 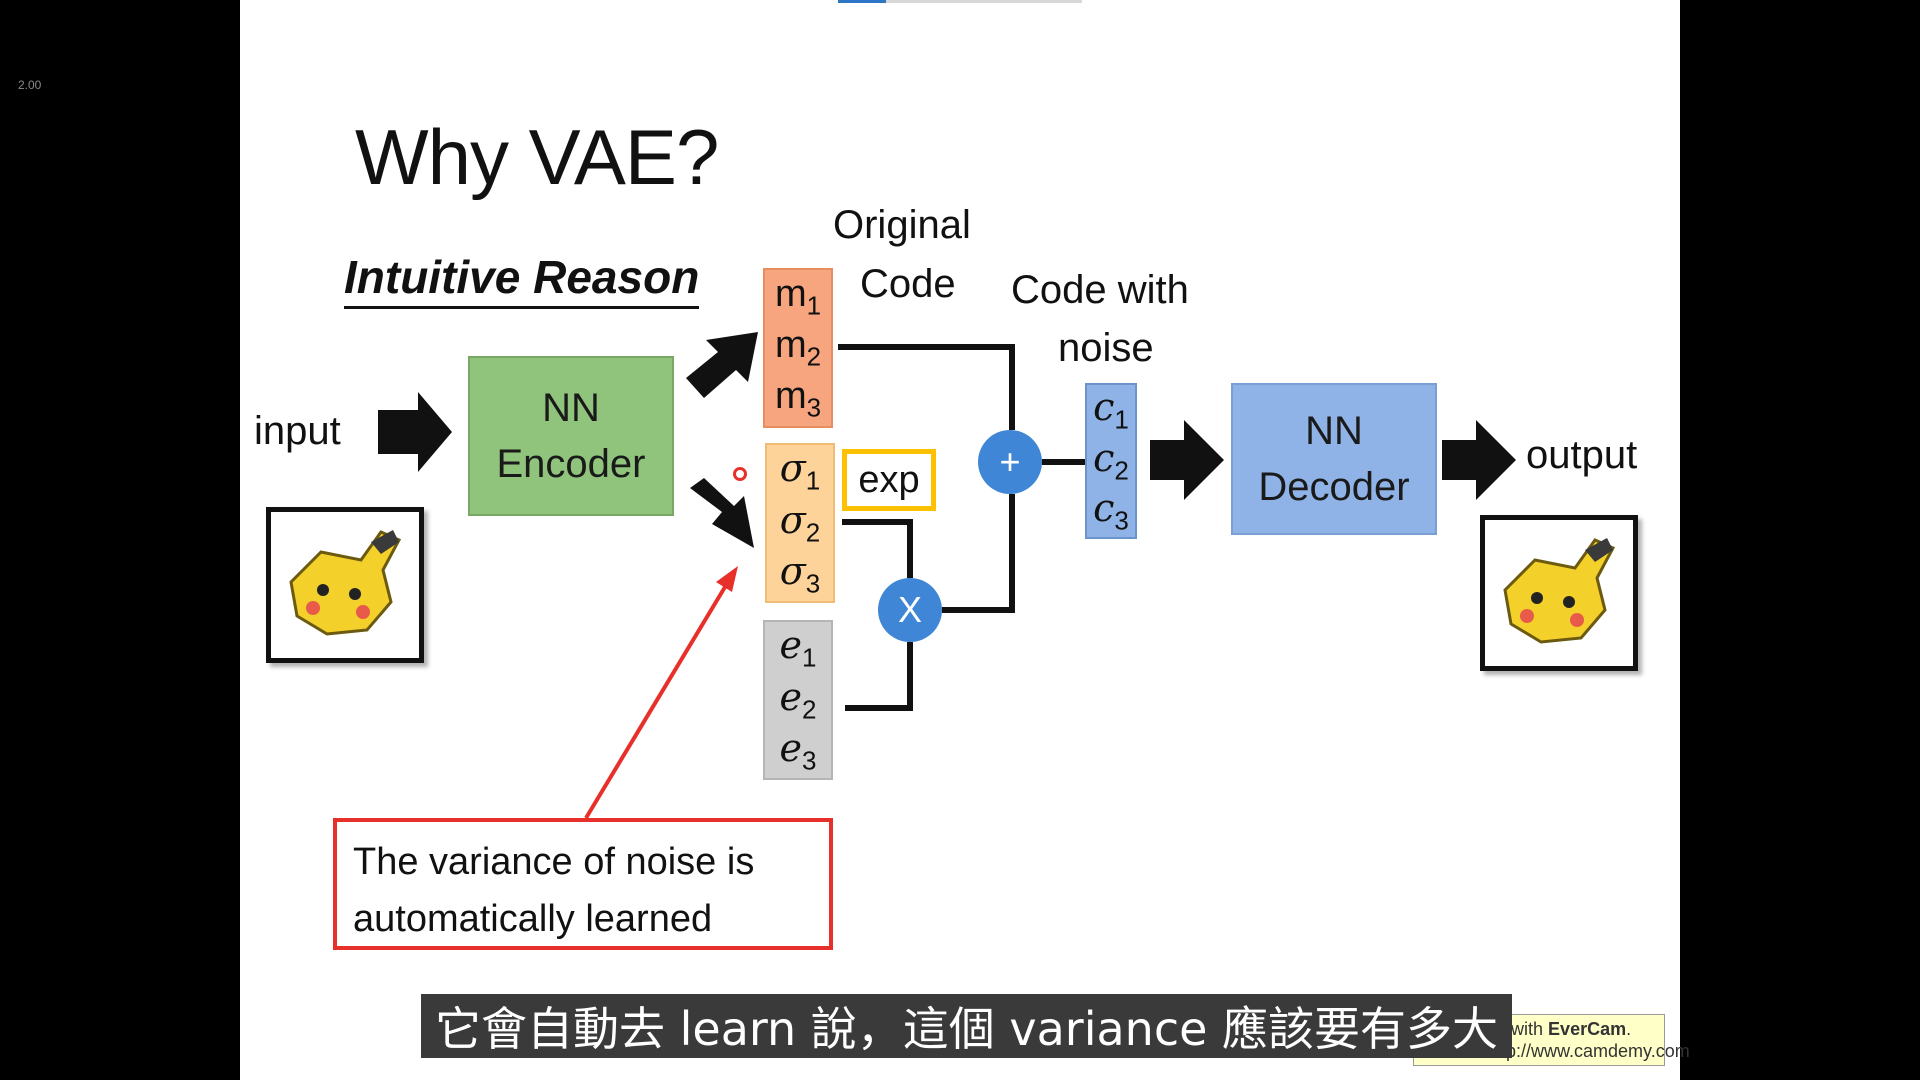 I want to click on code-element: c3, so click(x=1111, y=511).